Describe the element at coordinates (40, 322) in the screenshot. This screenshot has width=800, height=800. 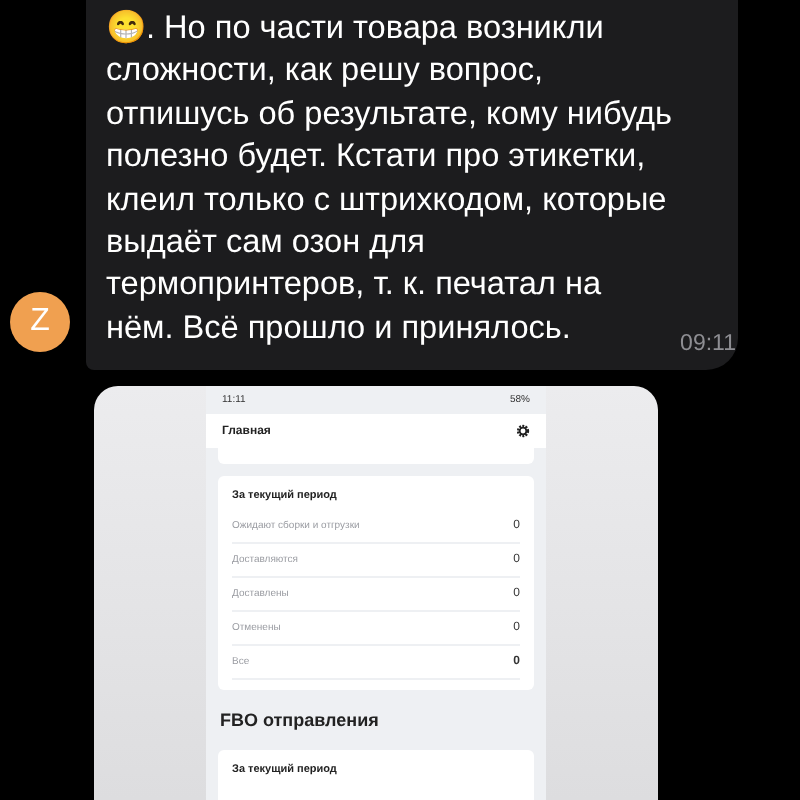
I see `avatar: Z` at that location.